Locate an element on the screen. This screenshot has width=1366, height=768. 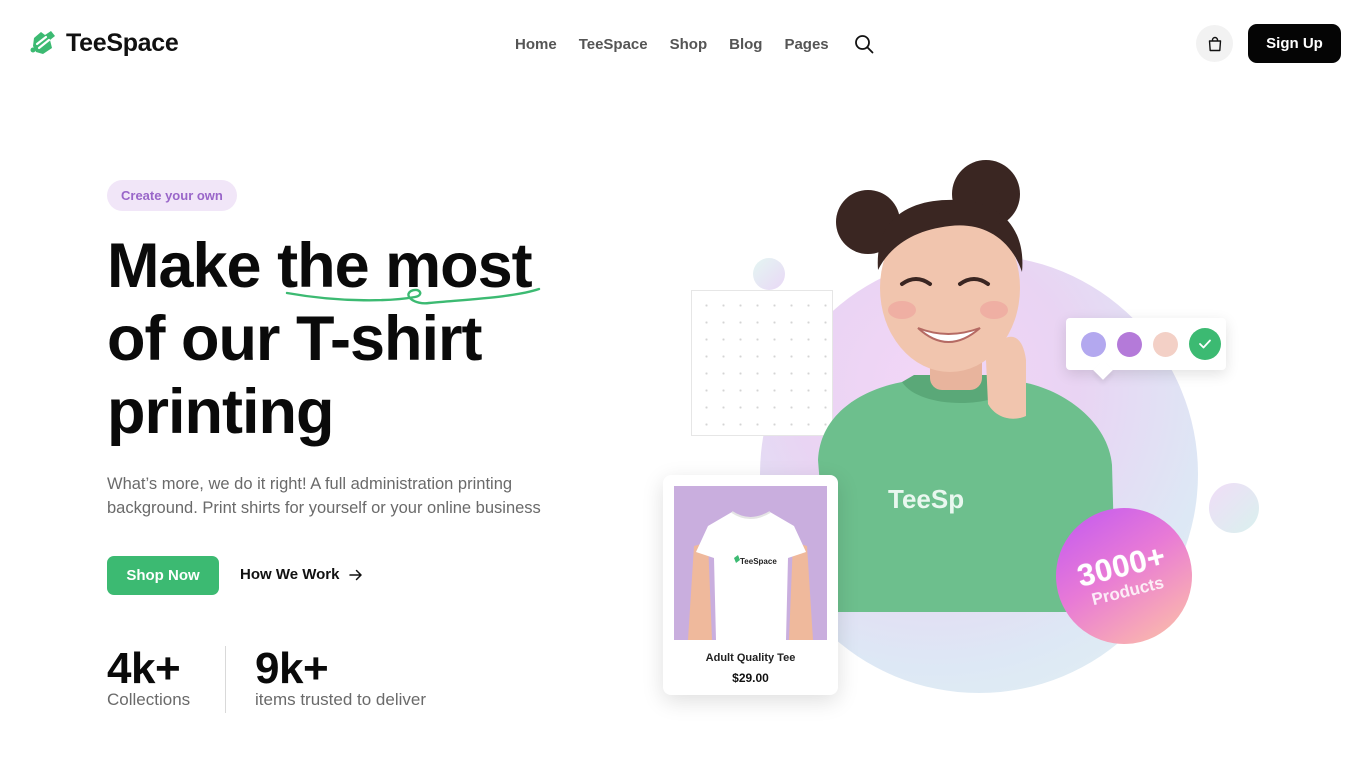
cart-button is located at coordinates (1214, 43).